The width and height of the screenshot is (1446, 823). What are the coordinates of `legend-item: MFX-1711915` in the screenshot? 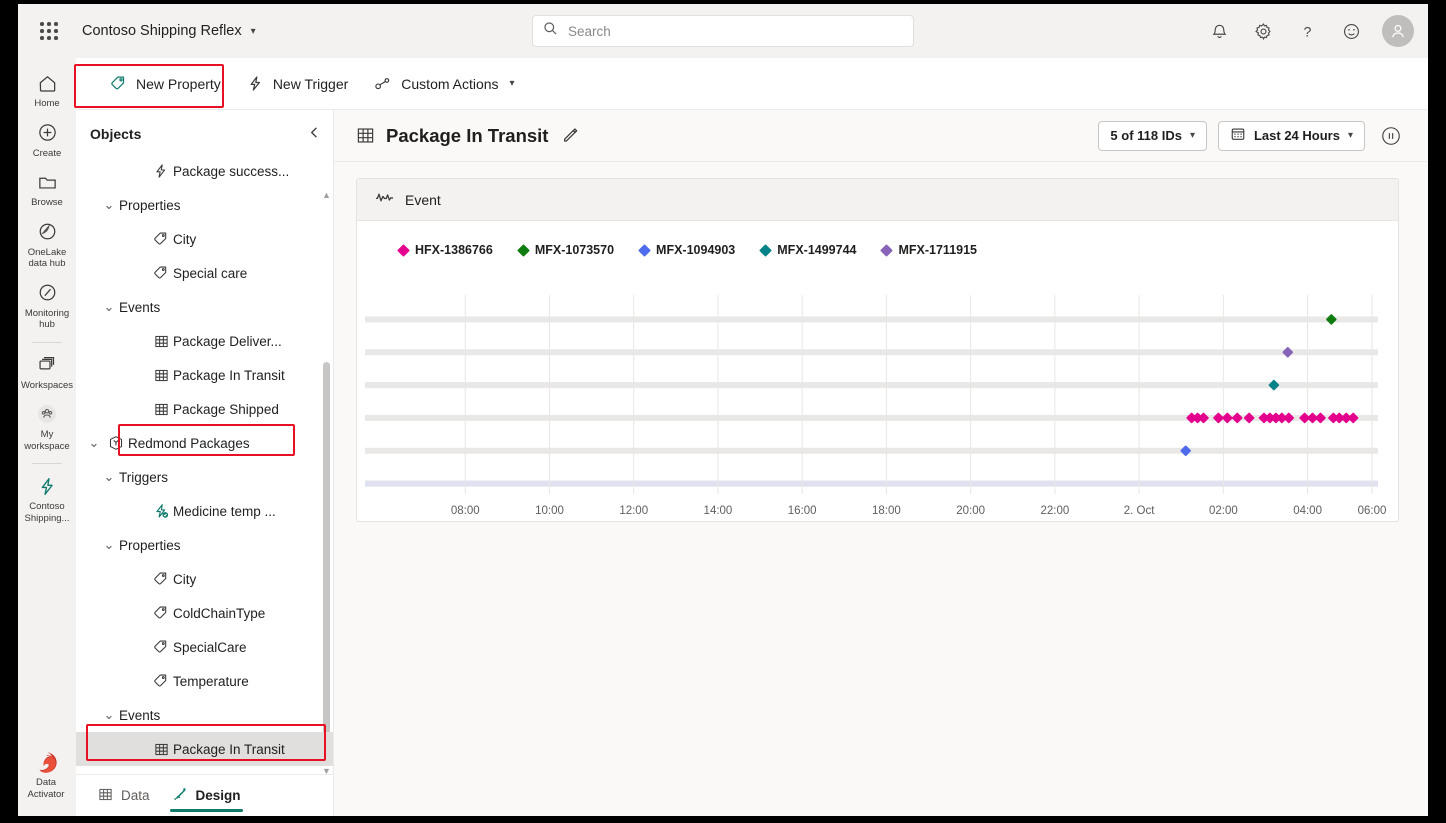 It's located at (928, 250).